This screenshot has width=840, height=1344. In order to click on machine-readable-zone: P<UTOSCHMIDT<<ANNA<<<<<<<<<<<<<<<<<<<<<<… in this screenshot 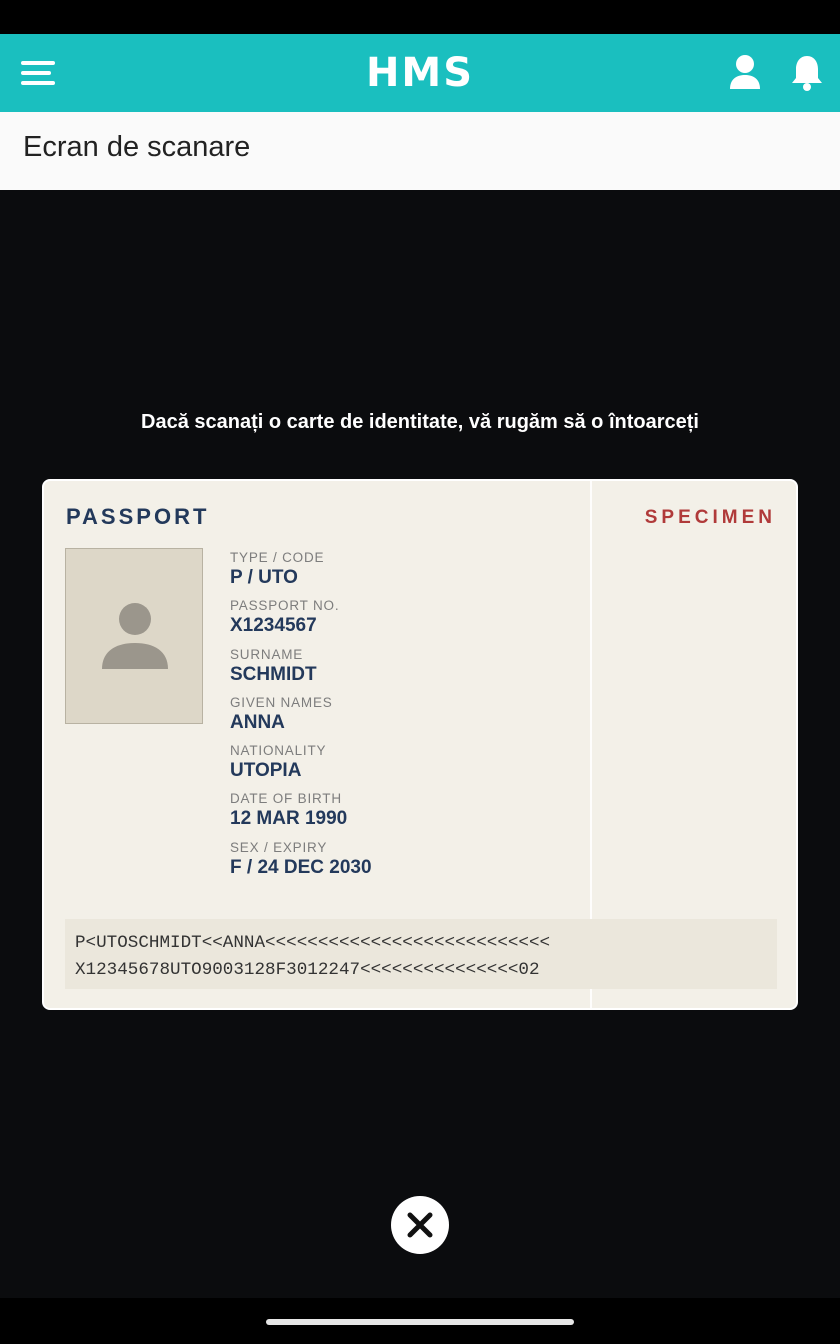, I will do `click(421, 954)`.